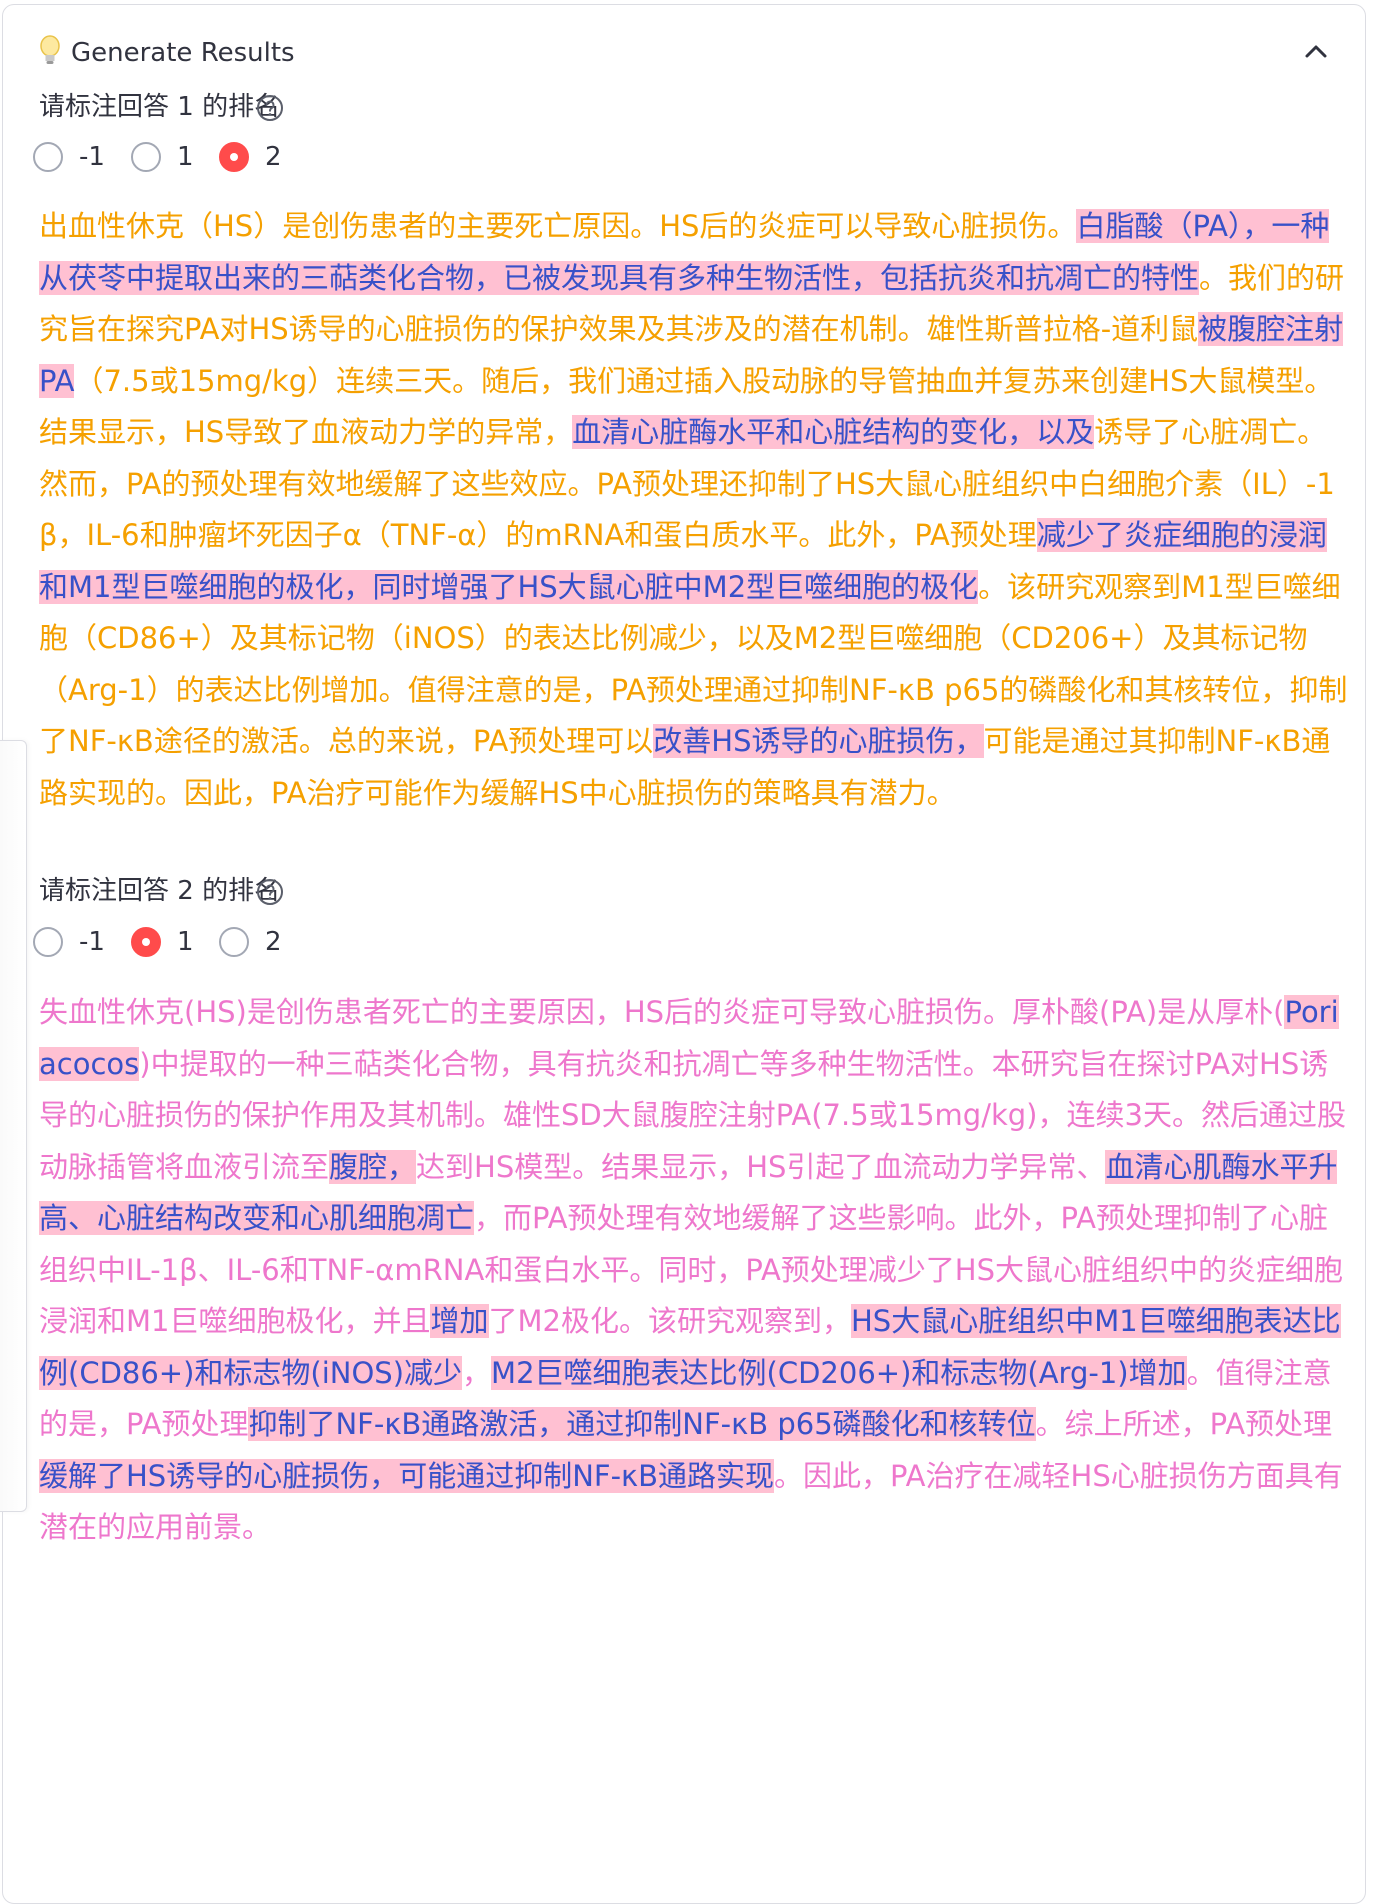 The image size is (1396, 1904). What do you see at coordinates (162, 942) in the screenshot?
I see `rank-radio-2-option-1: 1` at bounding box center [162, 942].